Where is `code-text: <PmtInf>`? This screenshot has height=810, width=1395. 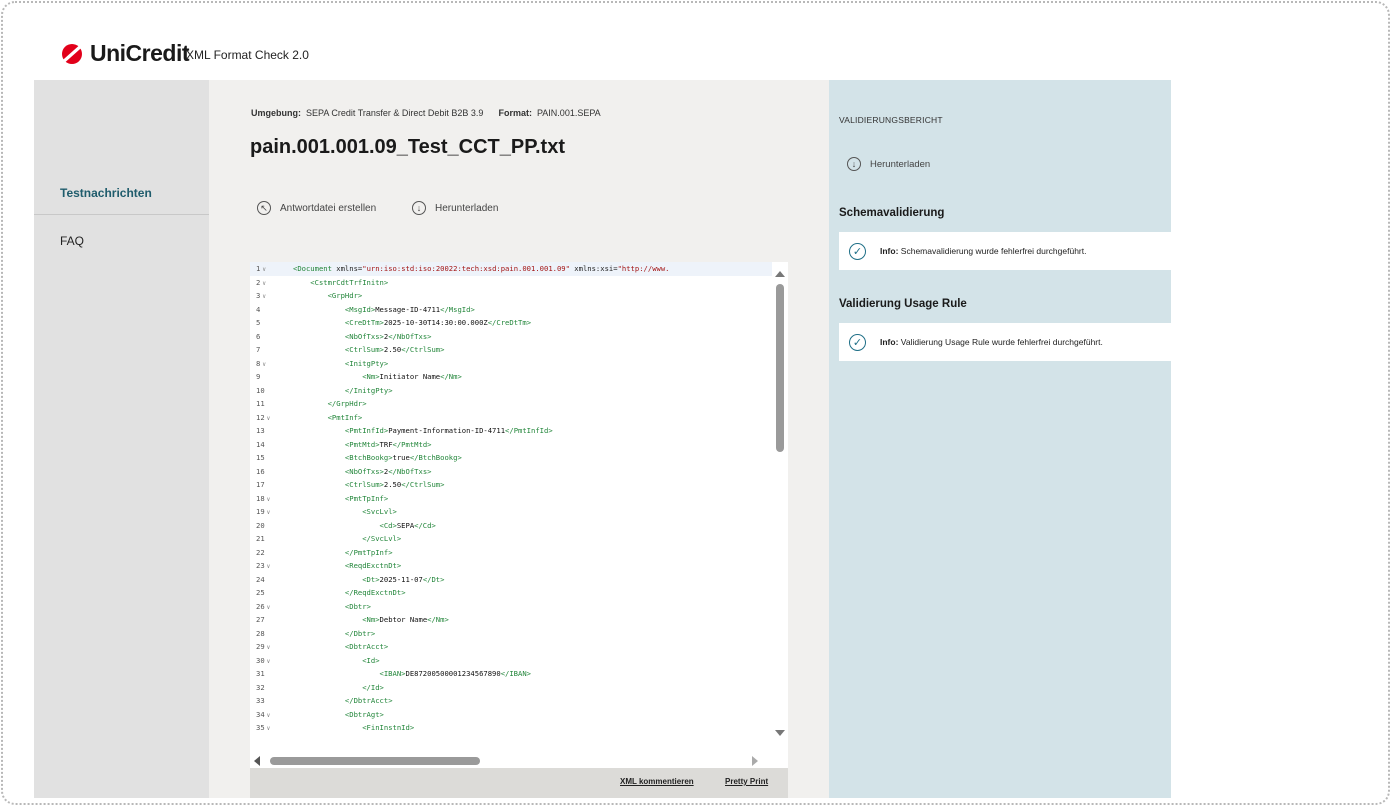
code-text: <PmtInf> is located at coordinates (345, 417).